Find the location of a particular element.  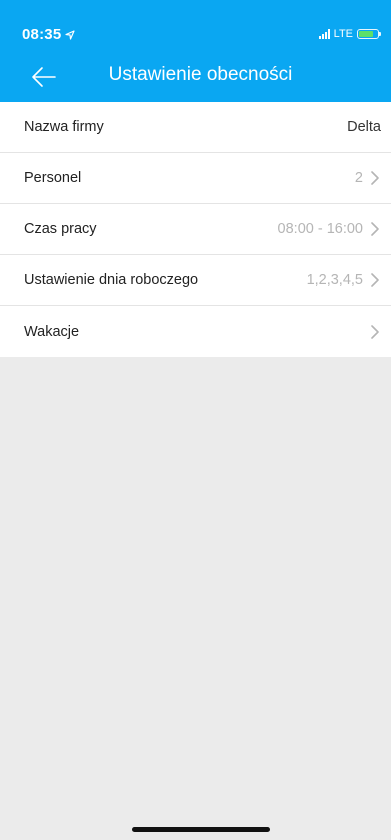

page-title: Ustawienie obecności is located at coordinates (200, 74).